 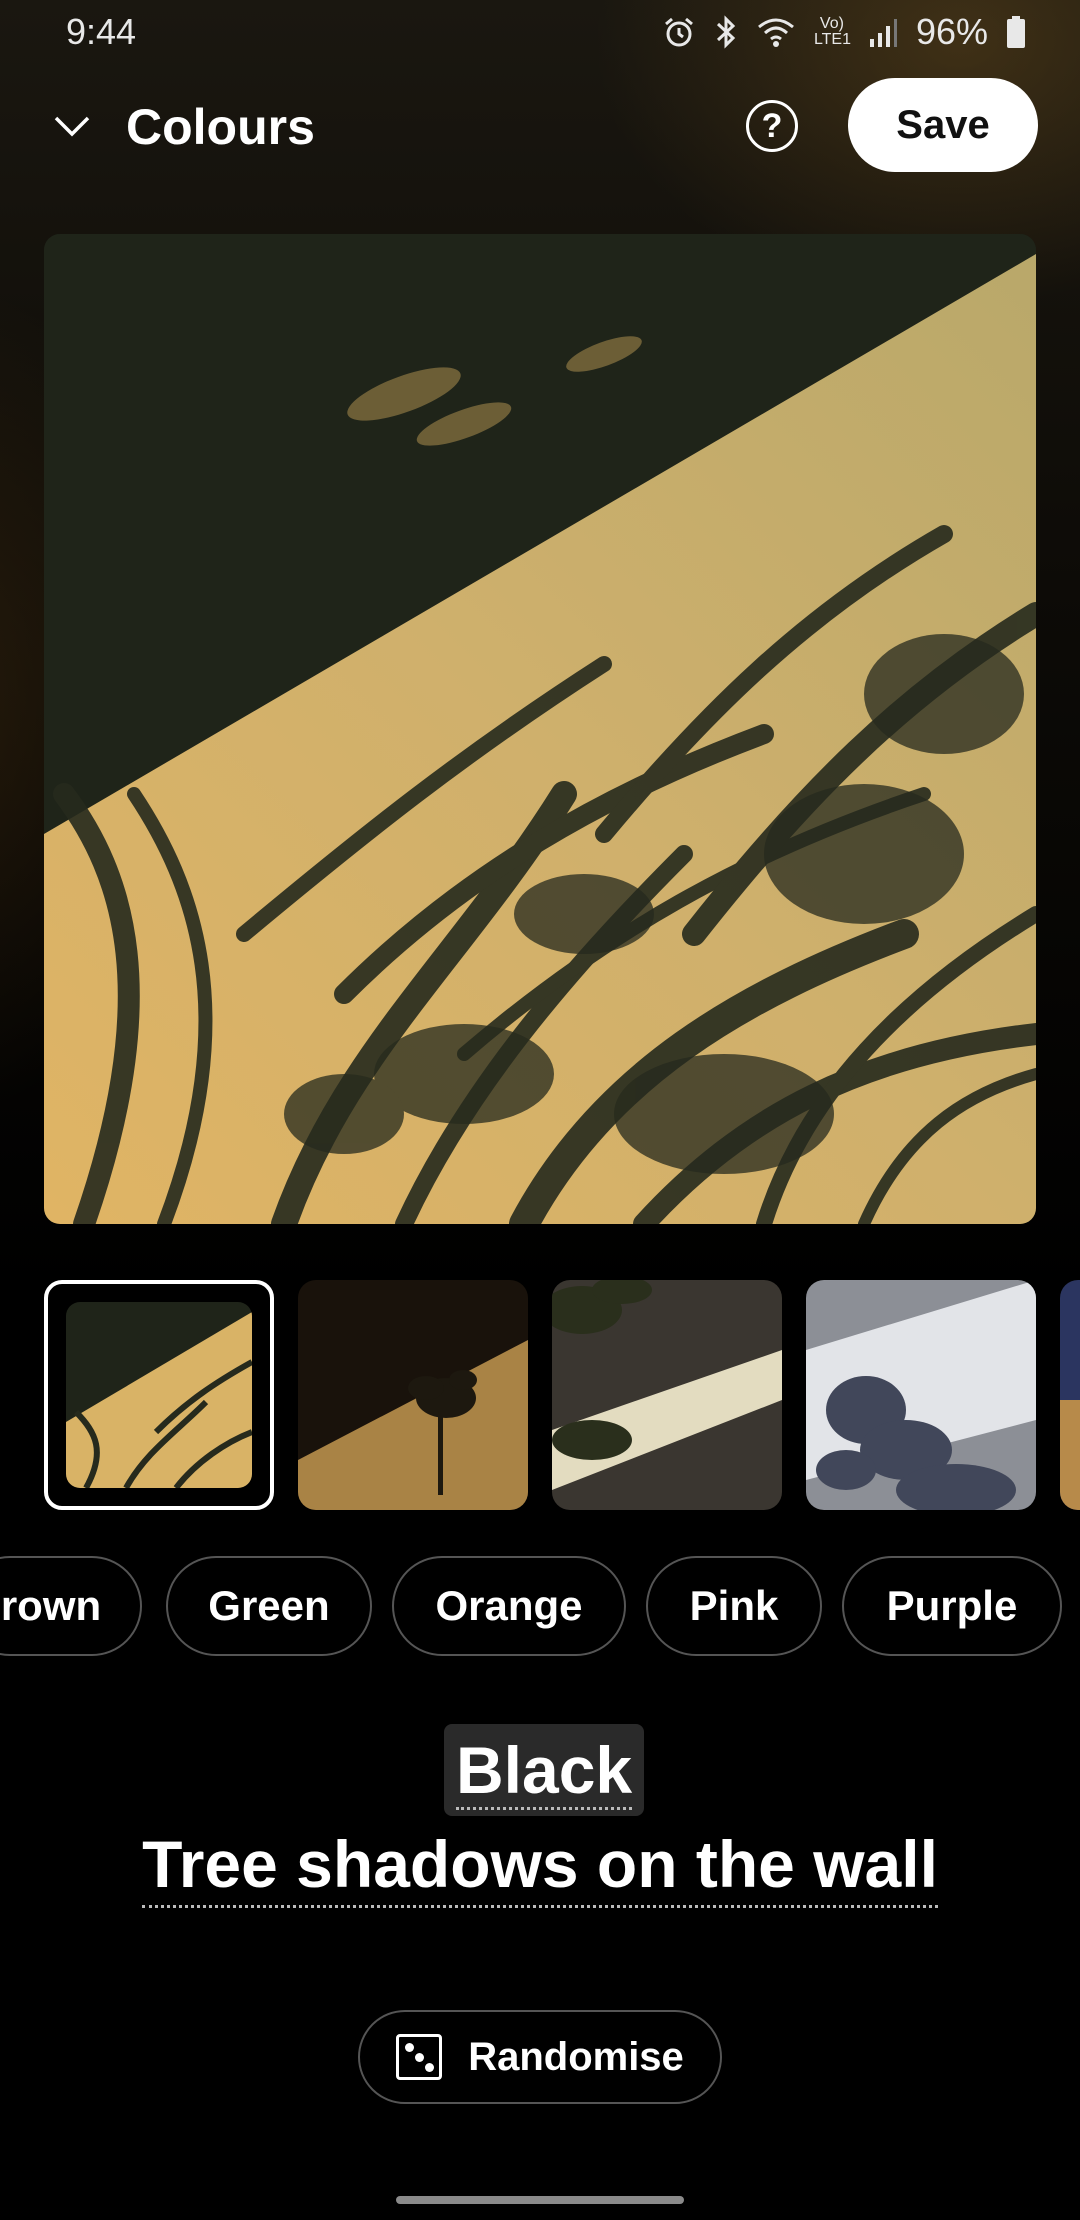 I want to click on dice-icon, so click(x=419, y=2057).